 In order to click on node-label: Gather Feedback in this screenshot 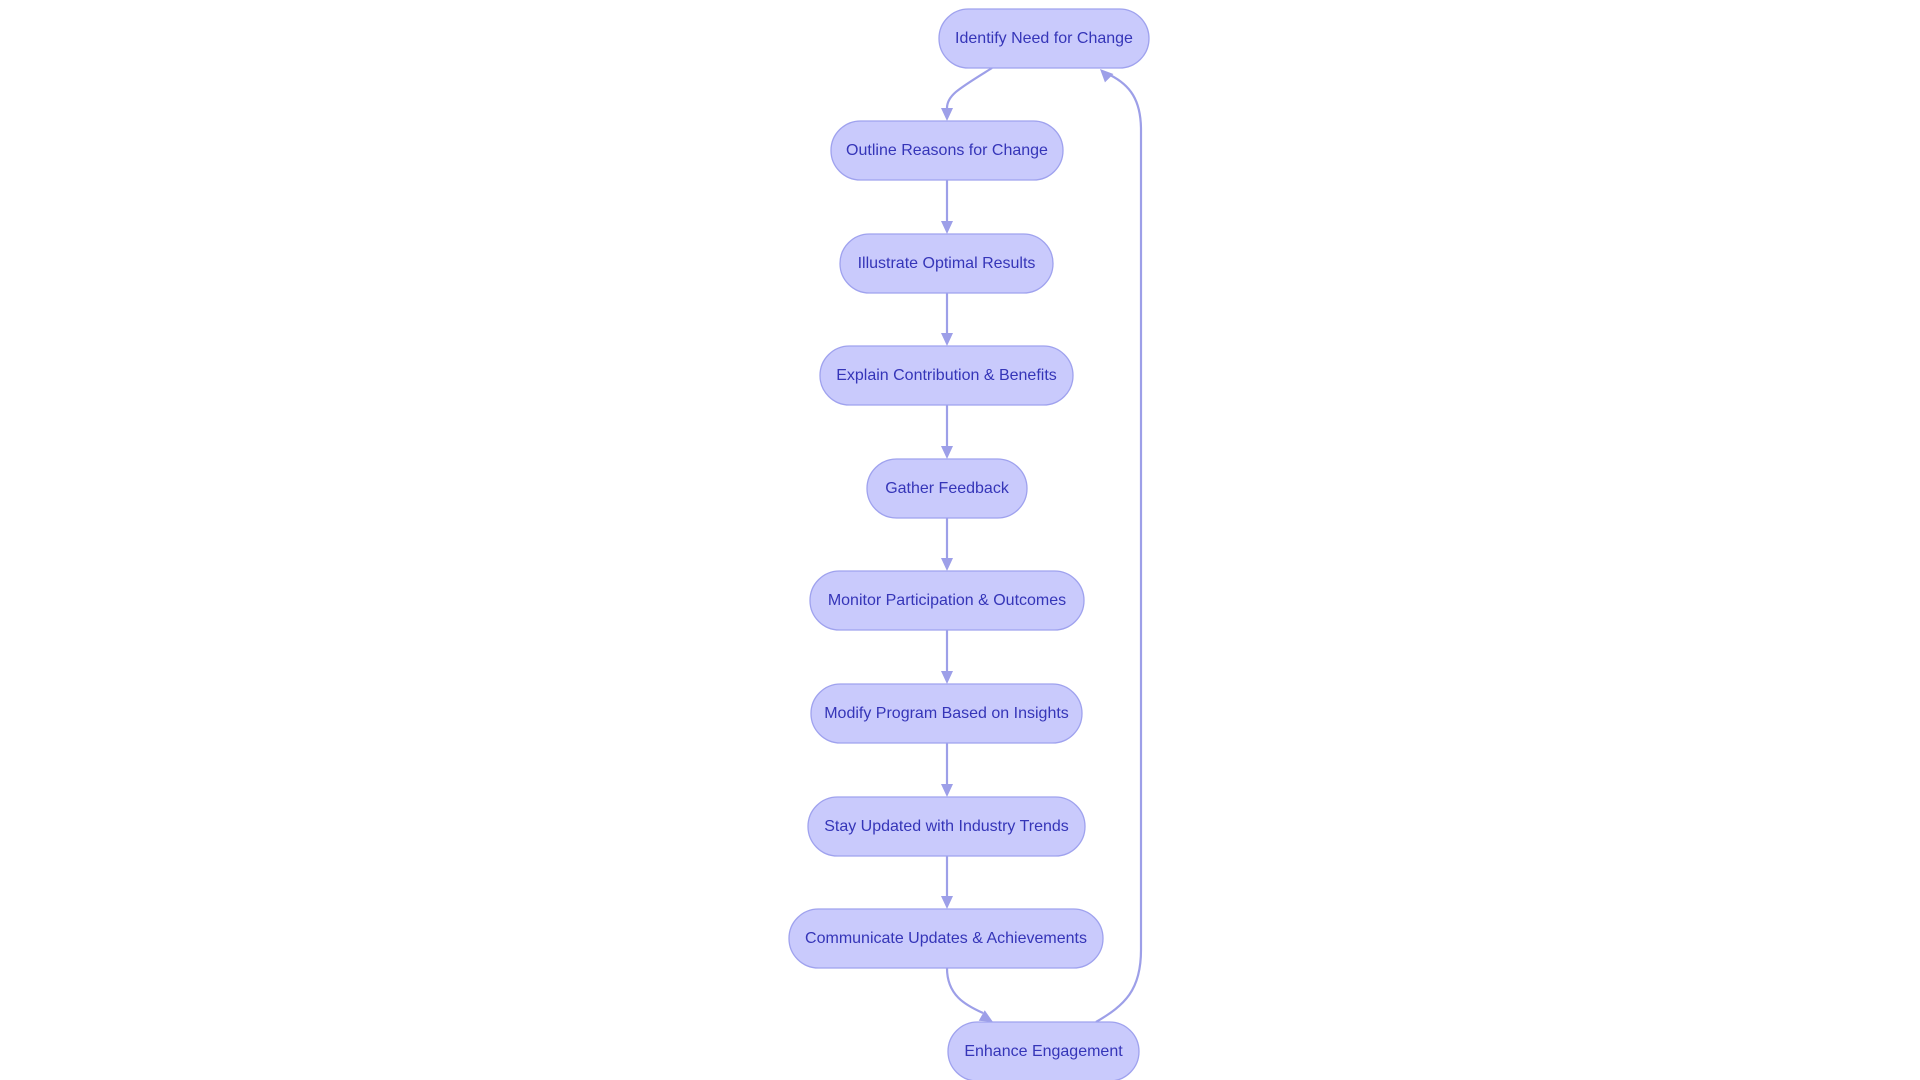, I will do `click(947, 488)`.